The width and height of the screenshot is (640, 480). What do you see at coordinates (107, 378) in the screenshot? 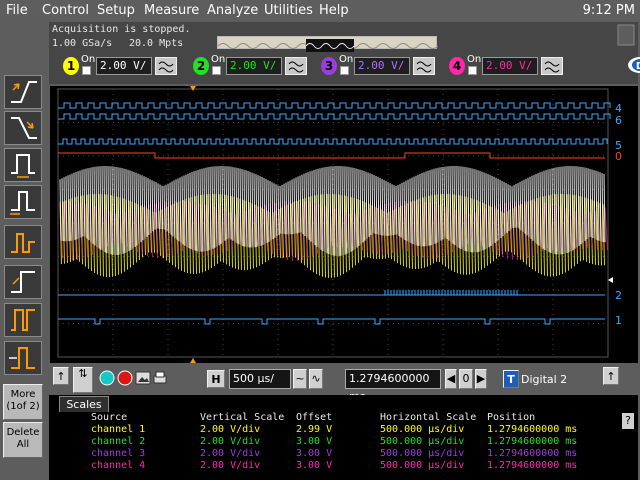
I see `cyan-circle-icon` at bounding box center [107, 378].